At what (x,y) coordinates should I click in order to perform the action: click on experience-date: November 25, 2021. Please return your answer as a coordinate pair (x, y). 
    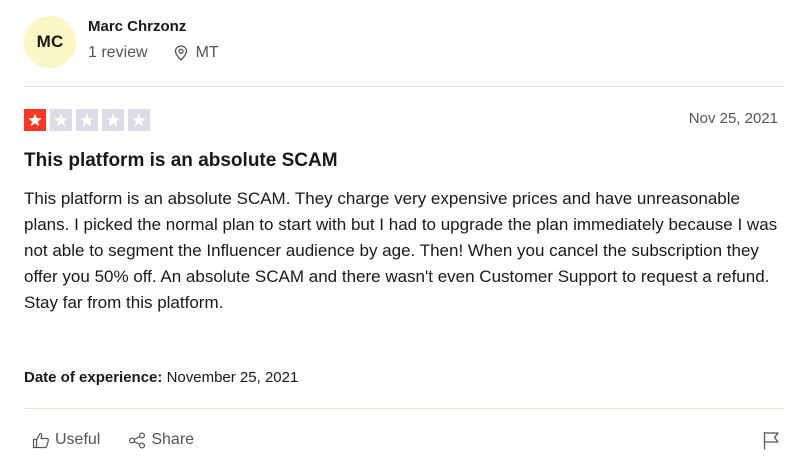
    Looking at the image, I should click on (232, 377).